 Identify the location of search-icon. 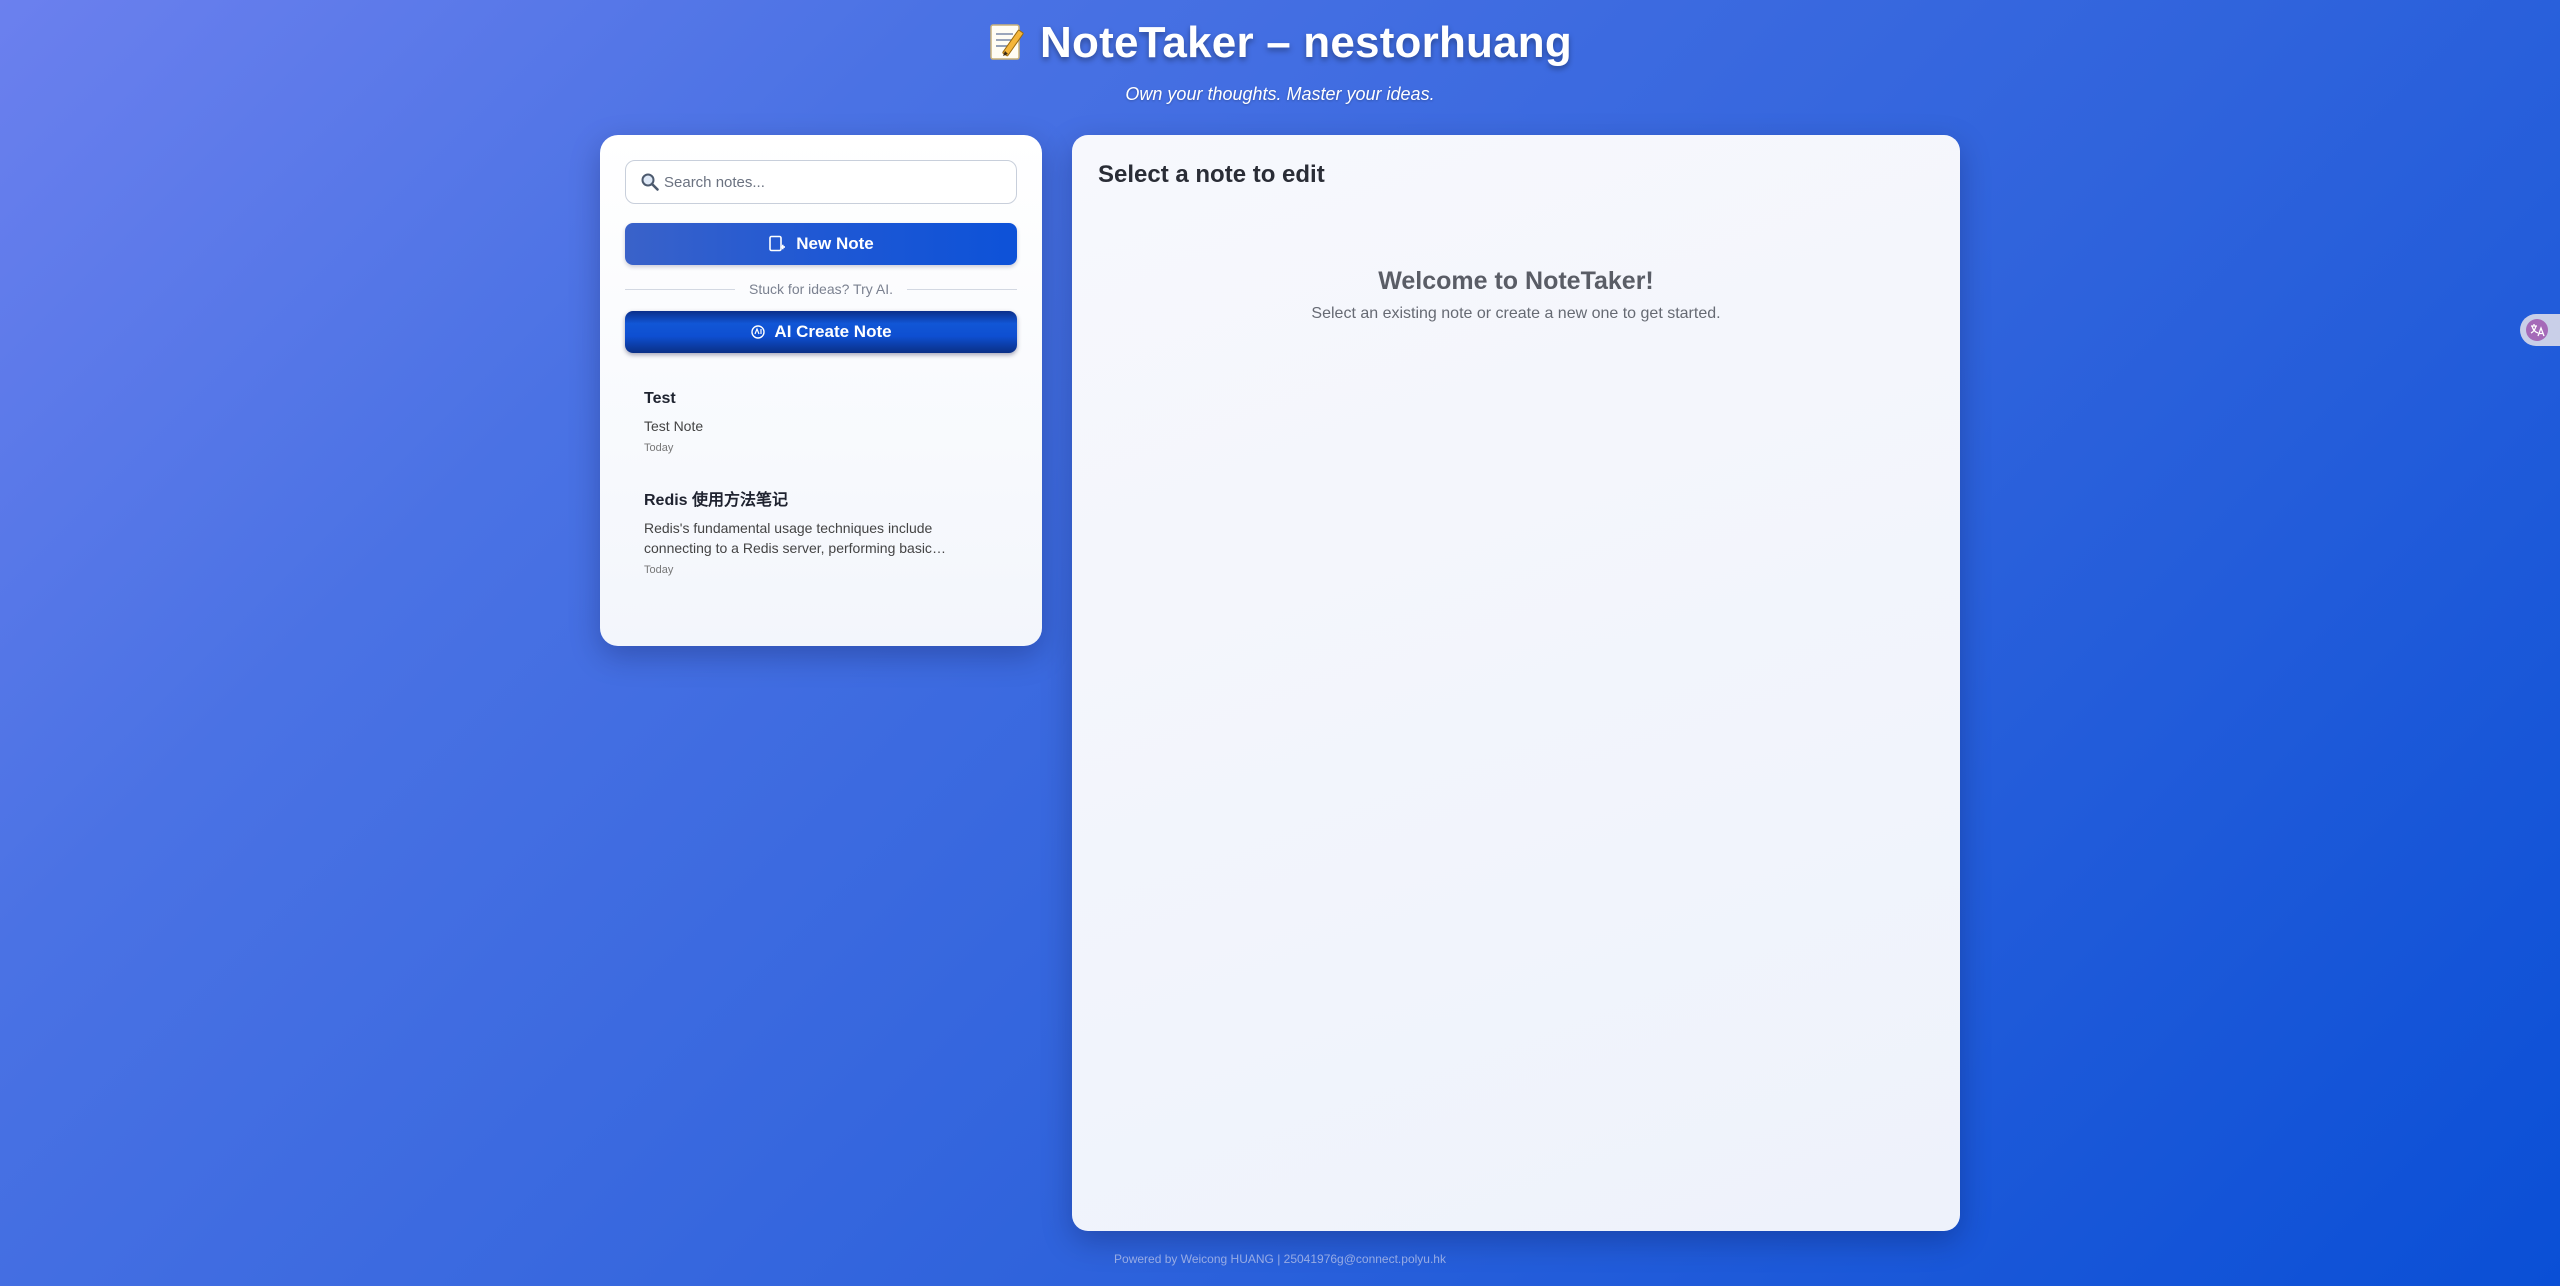
(650, 182).